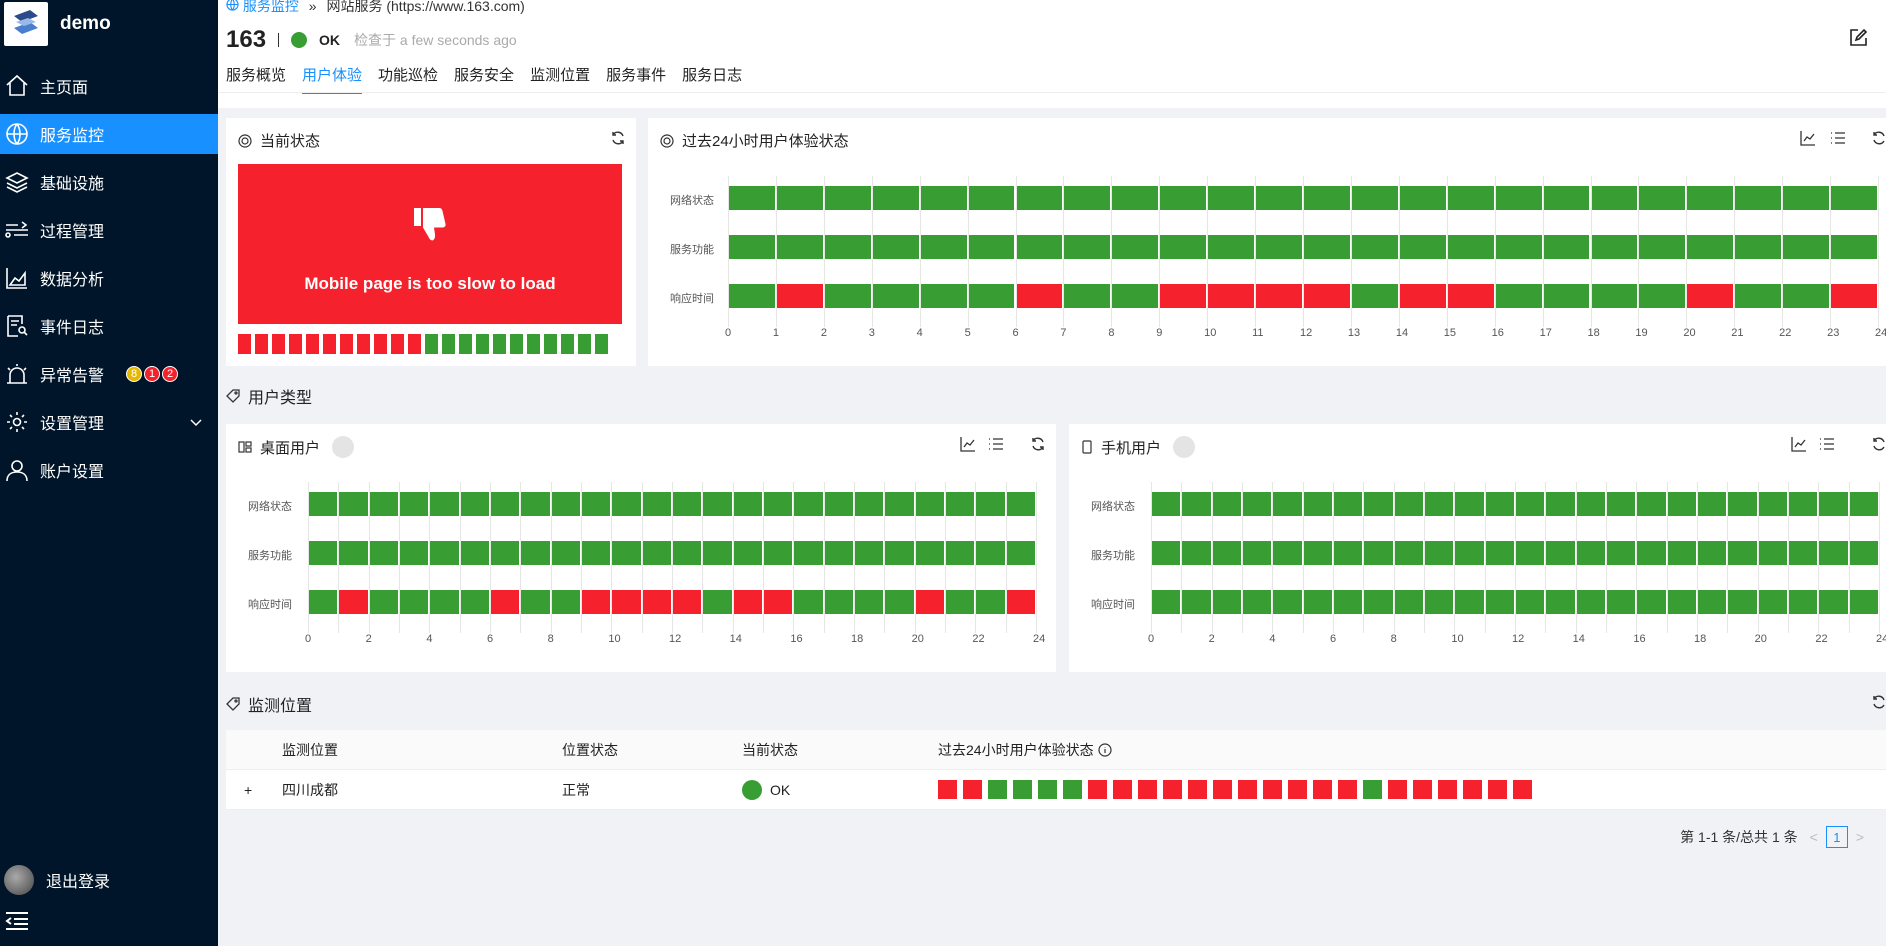 This screenshot has width=1886, height=946. What do you see at coordinates (1354, 333) in the screenshot?
I see `axis-tick: 13` at bounding box center [1354, 333].